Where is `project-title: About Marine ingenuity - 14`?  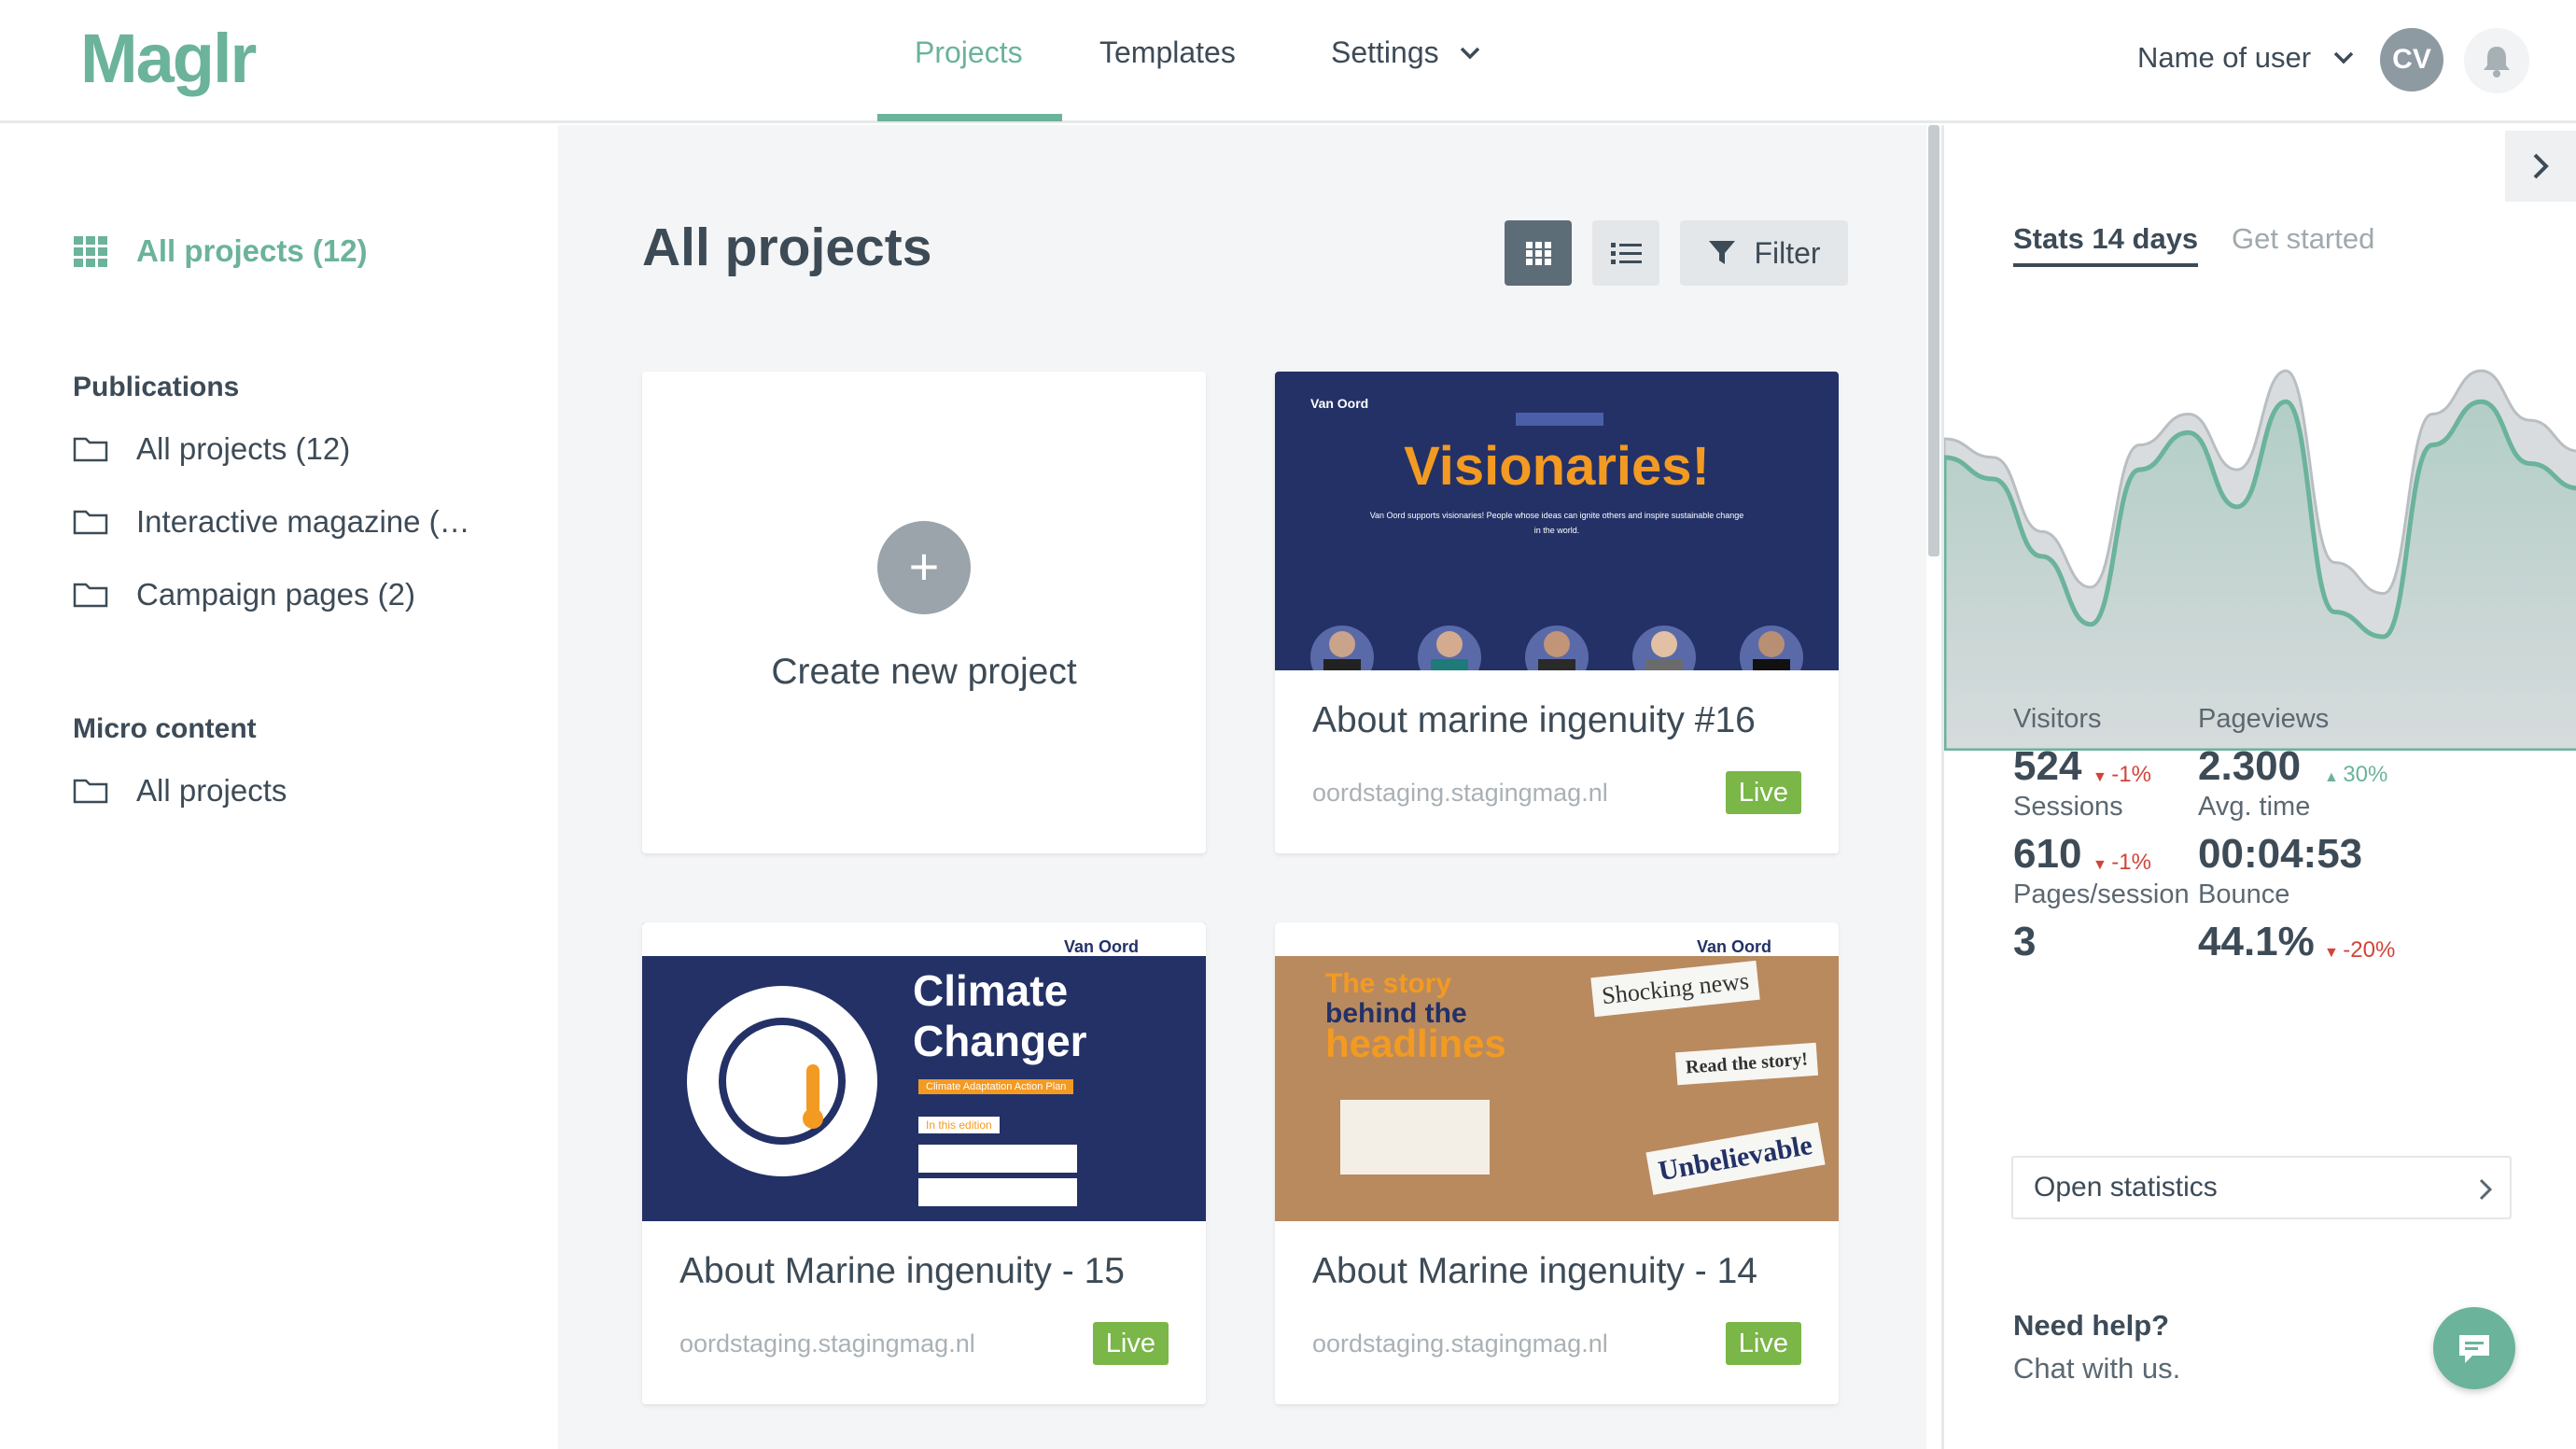 project-title: About Marine ingenuity - 14 is located at coordinates (1534, 1271).